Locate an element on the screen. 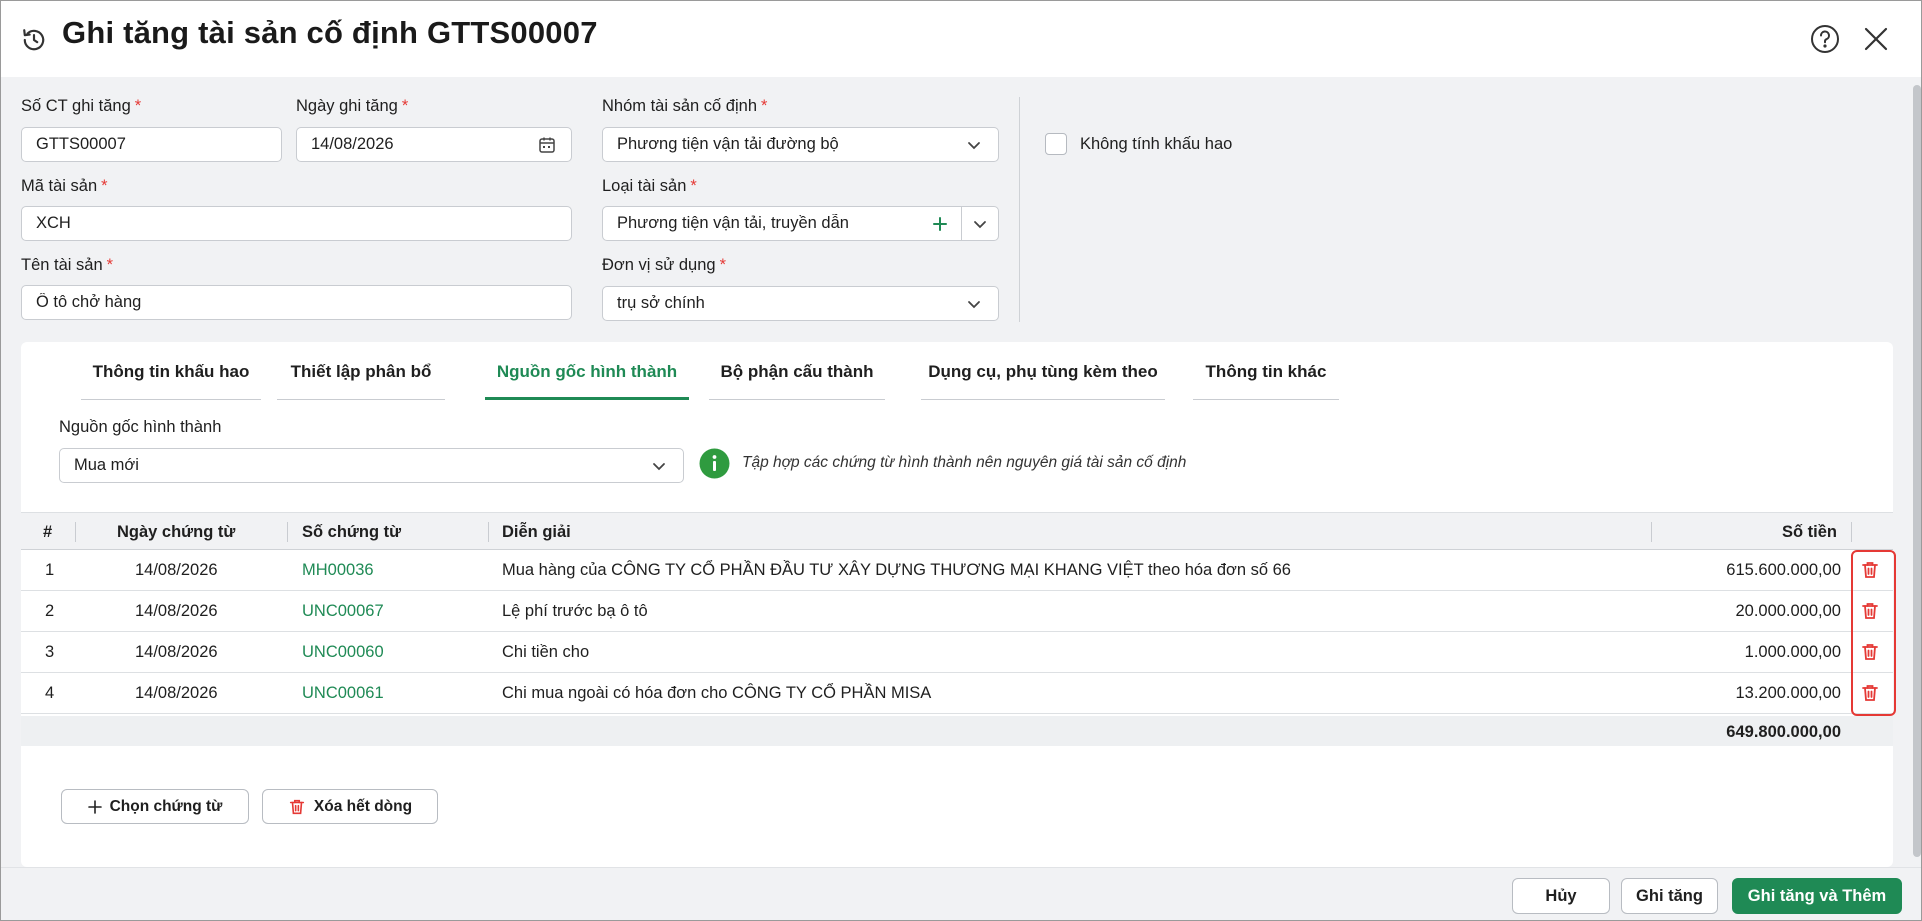 This screenshot has width=1922, height=921. row-index: 1 is located at coordinates (50, 570).